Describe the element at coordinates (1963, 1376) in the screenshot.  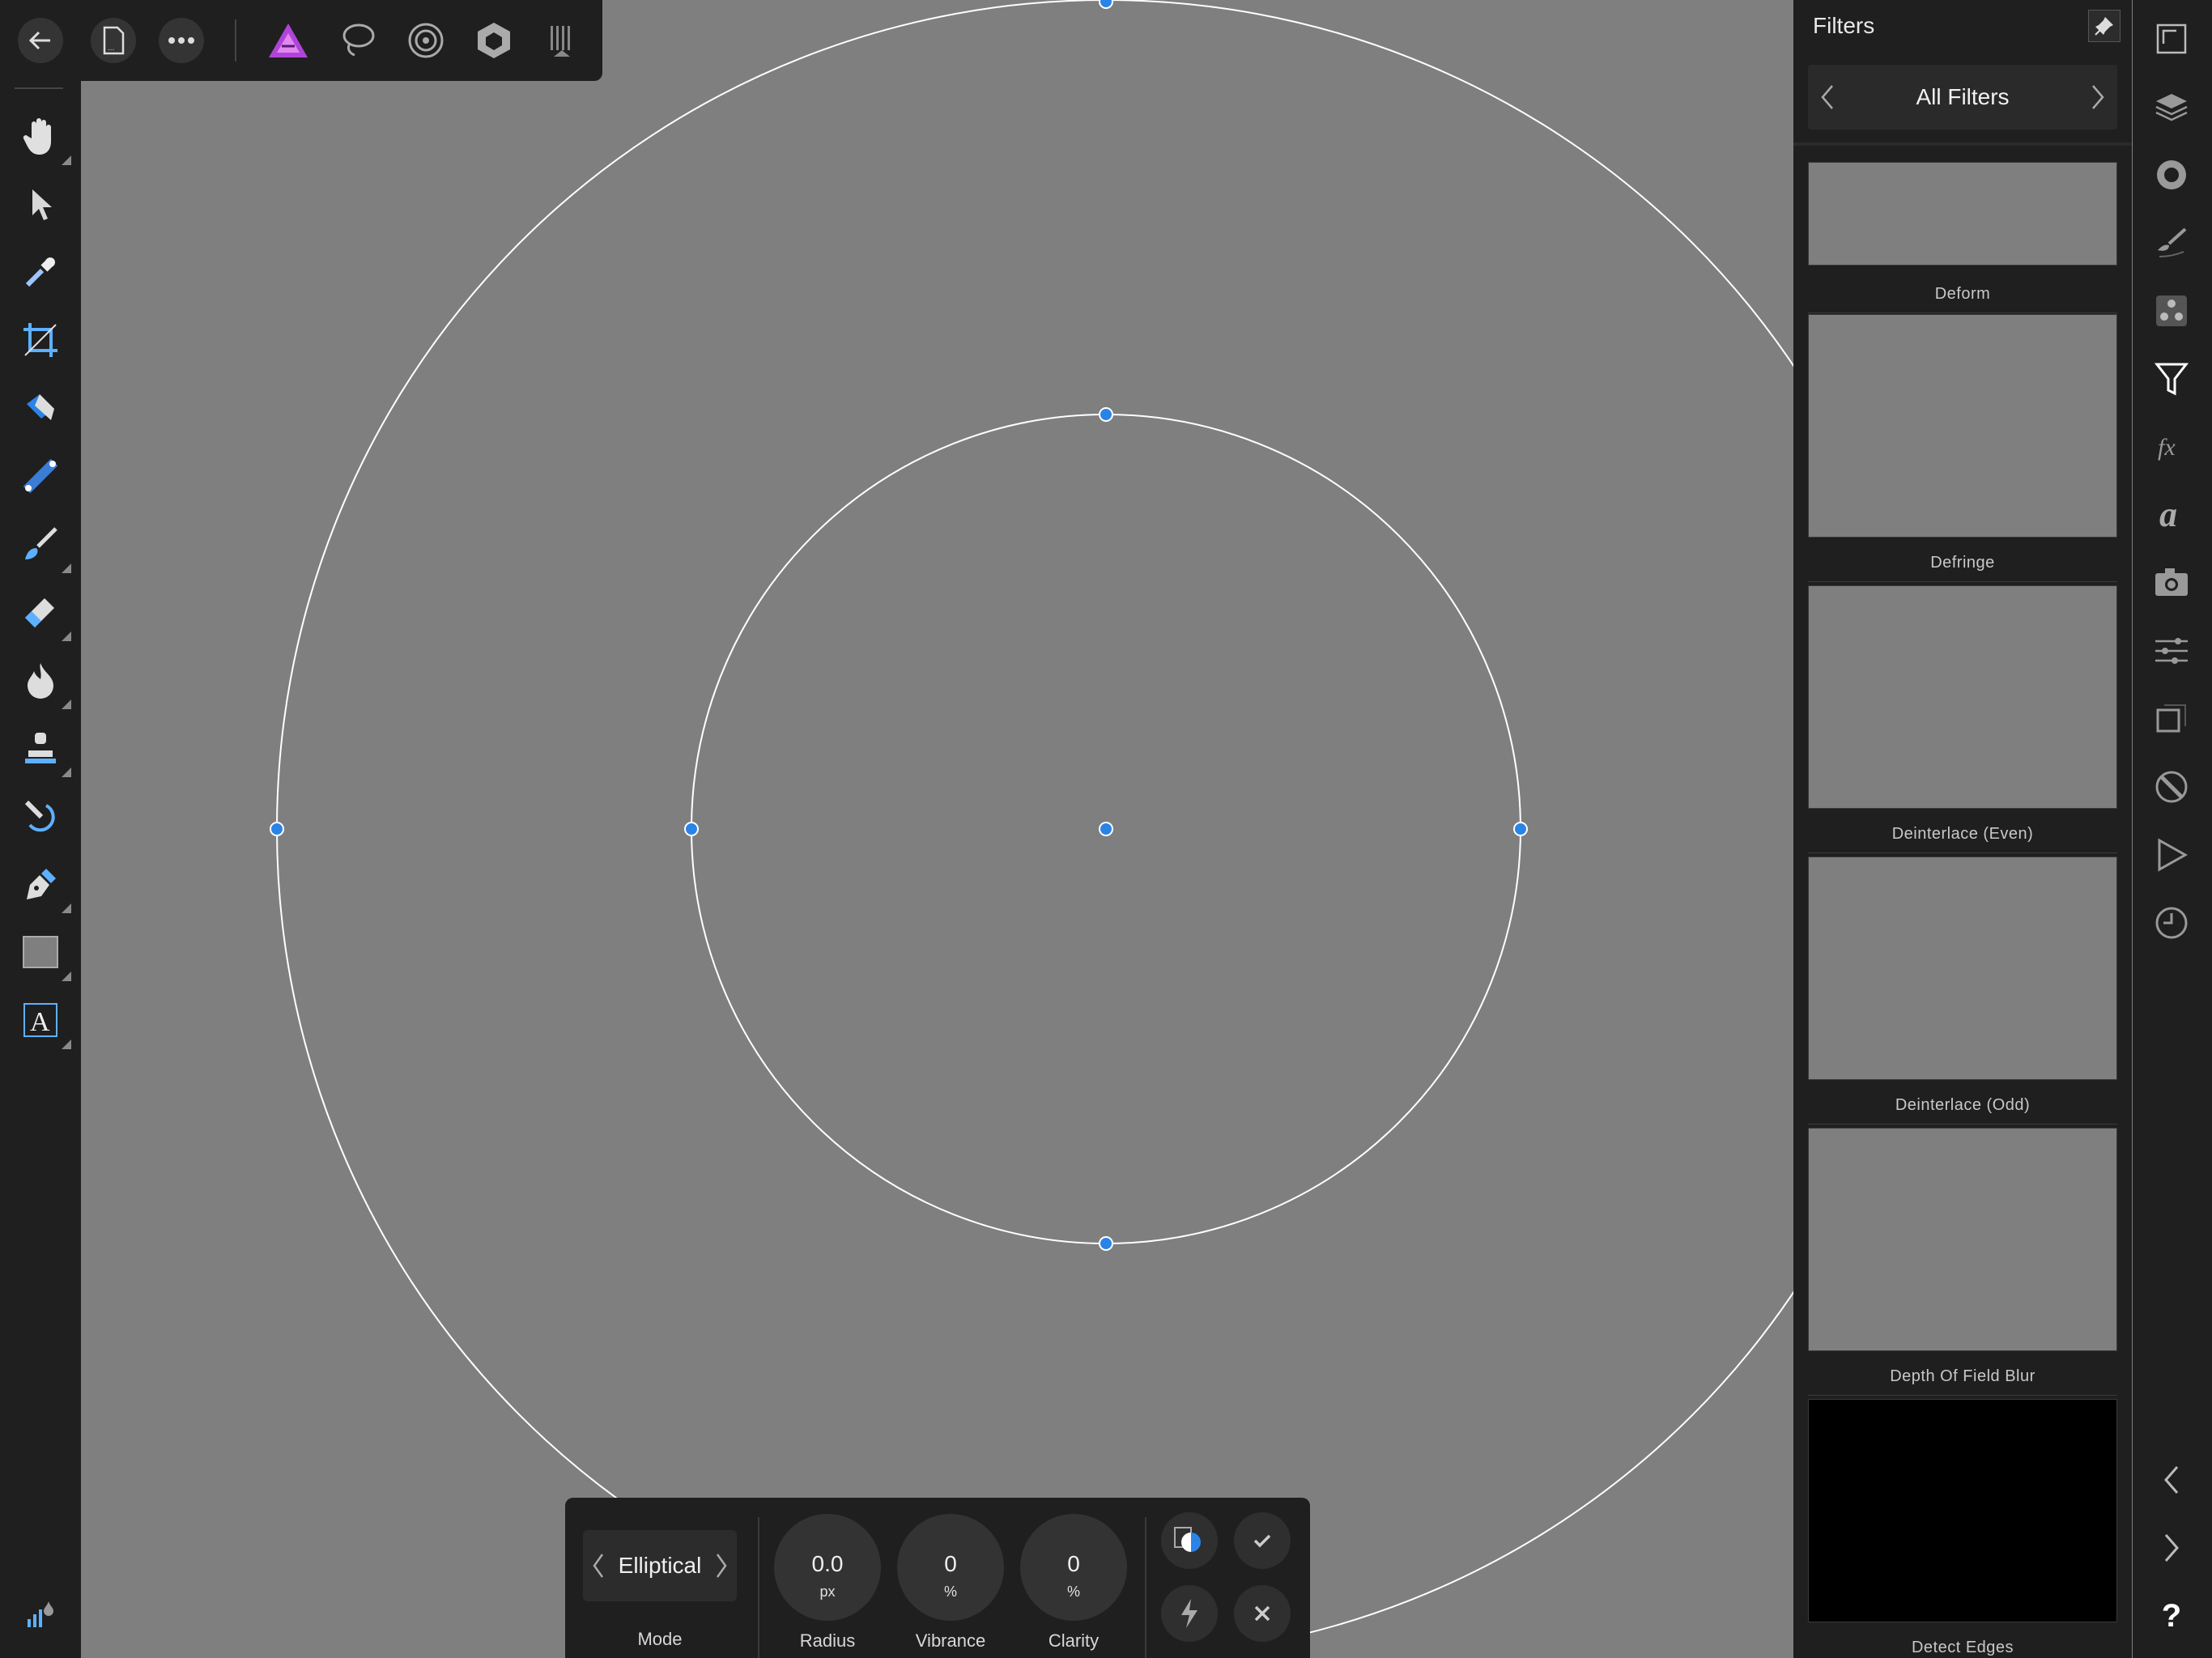
I see `filter-name: Depth Of Field Blur` at that location.